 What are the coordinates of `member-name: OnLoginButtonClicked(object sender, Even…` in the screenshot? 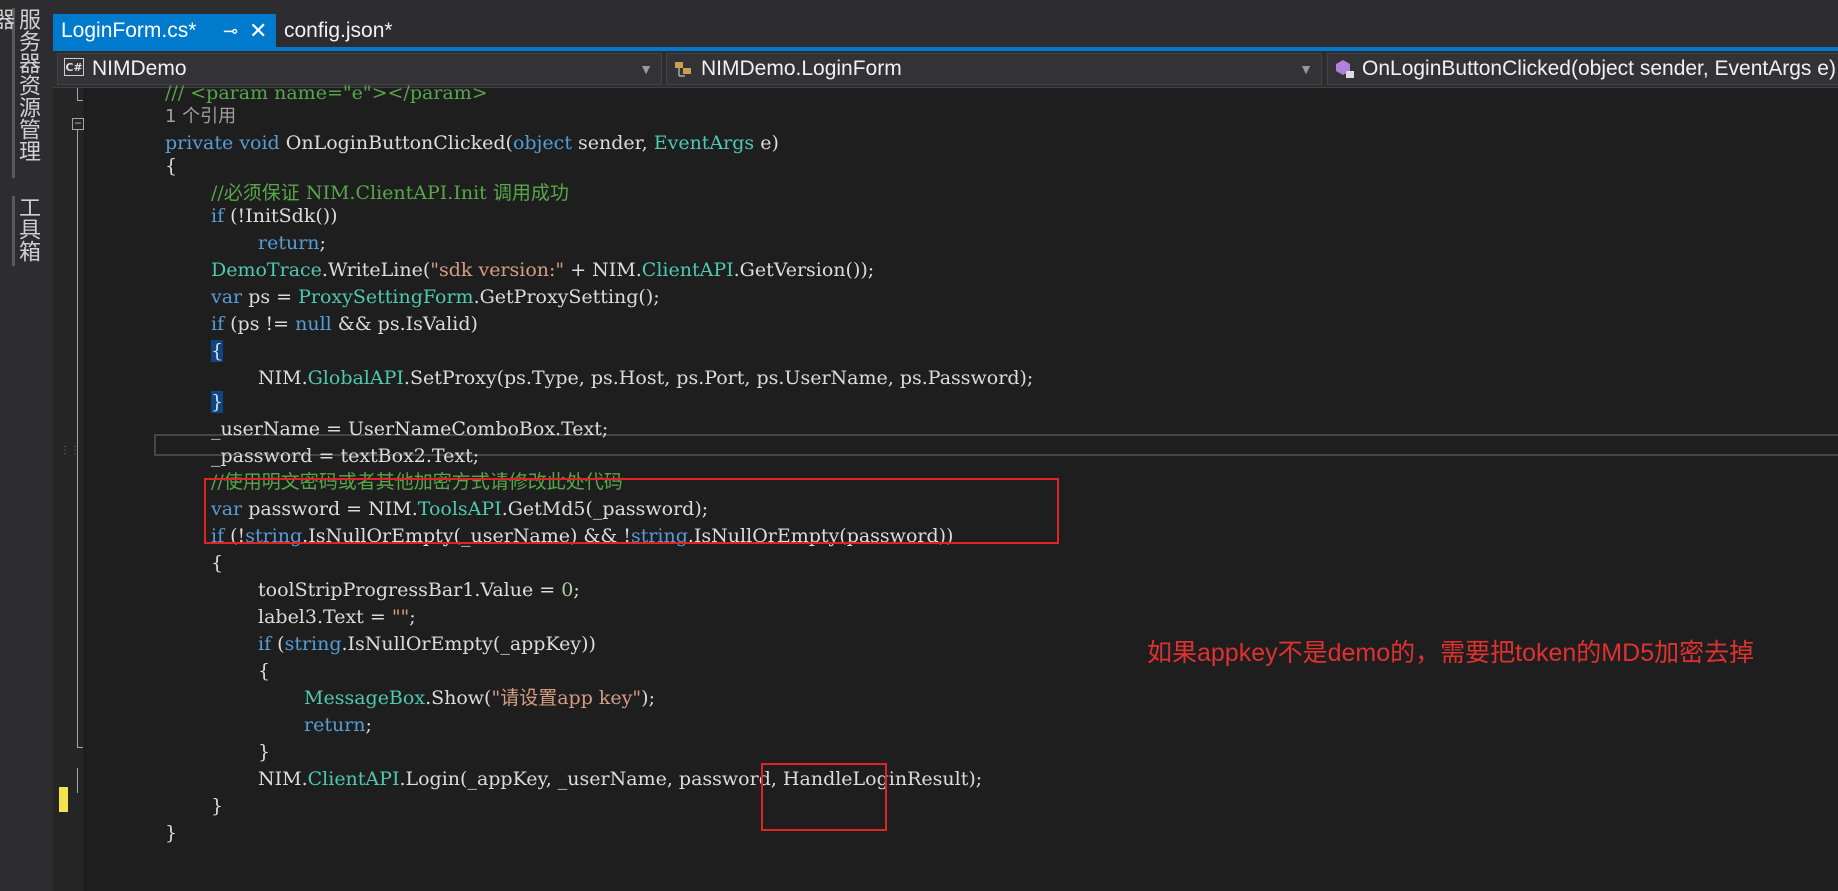 It's located at (1599, 68).